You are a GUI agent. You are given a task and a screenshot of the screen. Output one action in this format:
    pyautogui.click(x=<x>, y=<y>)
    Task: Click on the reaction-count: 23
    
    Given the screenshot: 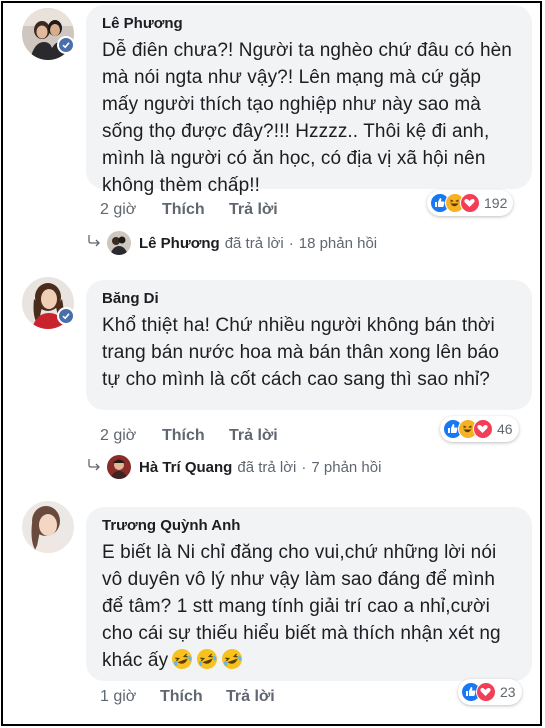 What is the action you would take?
    pyautogui.click(x=508, y=692)
    